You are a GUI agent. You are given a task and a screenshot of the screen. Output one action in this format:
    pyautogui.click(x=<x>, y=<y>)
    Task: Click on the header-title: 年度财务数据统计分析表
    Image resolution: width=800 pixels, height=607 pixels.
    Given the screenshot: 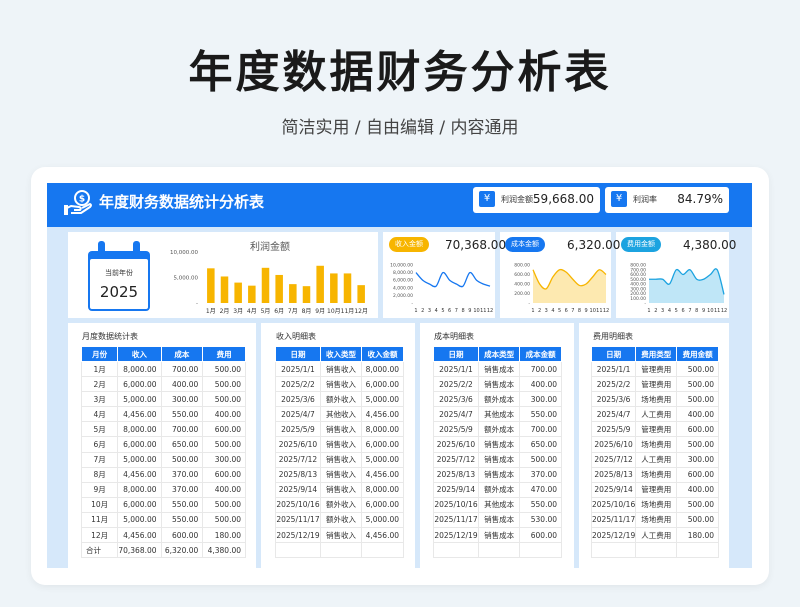 What is the action you would take?
    pyautogui.click(x=182, y=202)
    